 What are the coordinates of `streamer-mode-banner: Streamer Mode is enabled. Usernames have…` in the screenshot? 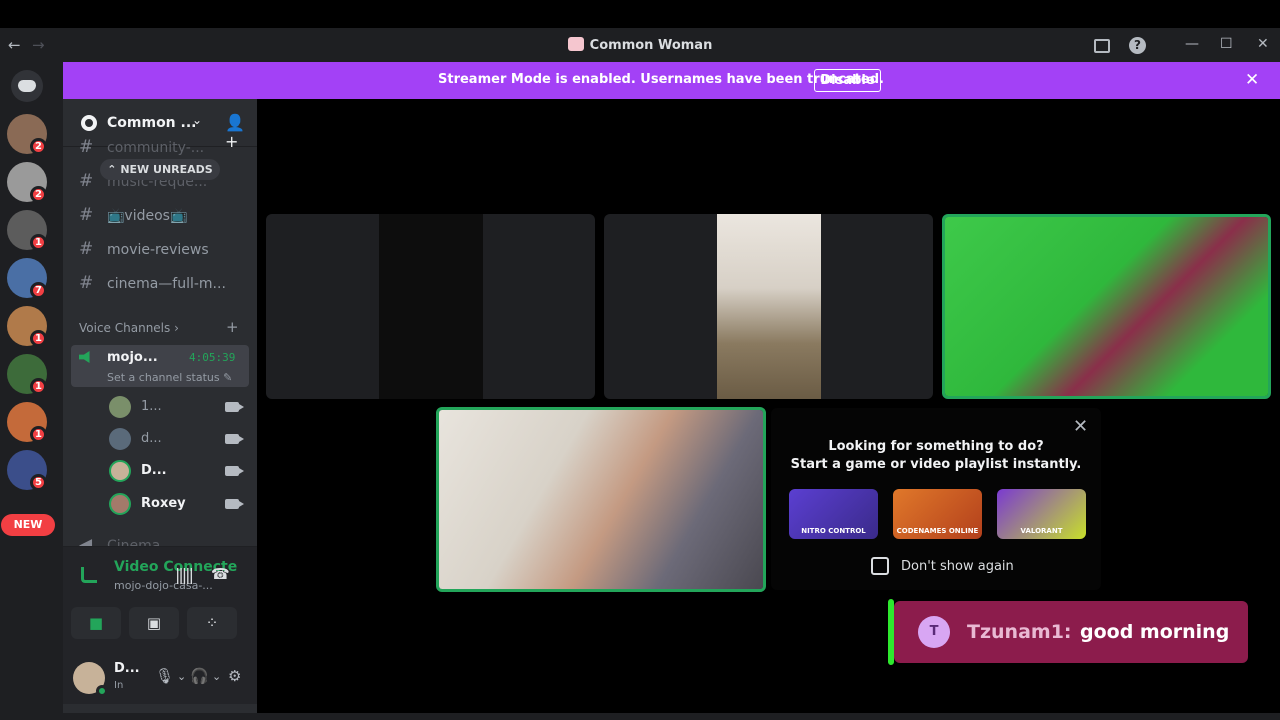 It's located at (671, 80).